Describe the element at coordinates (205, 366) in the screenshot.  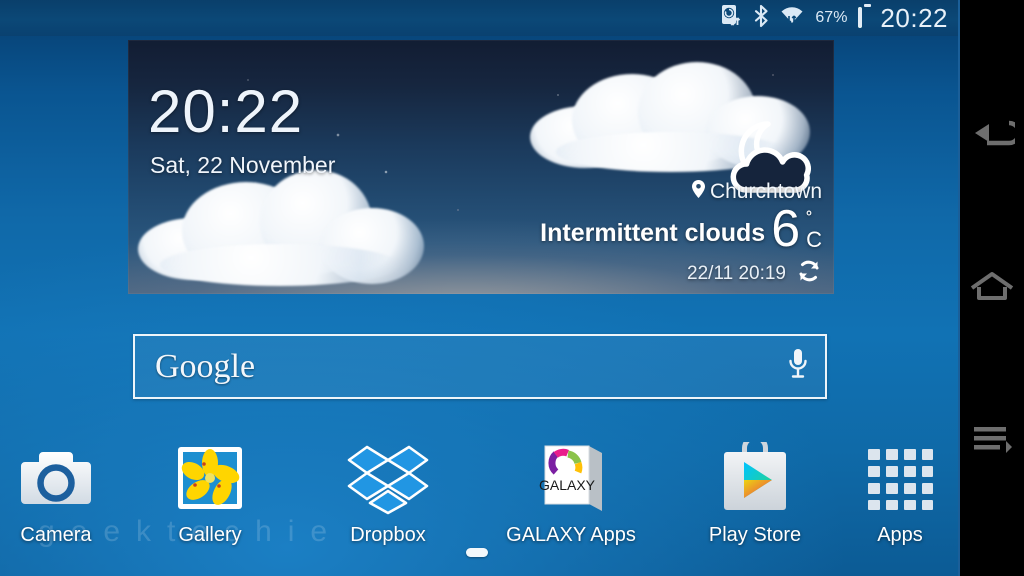
I see `google-logo-text: Google` at that location.